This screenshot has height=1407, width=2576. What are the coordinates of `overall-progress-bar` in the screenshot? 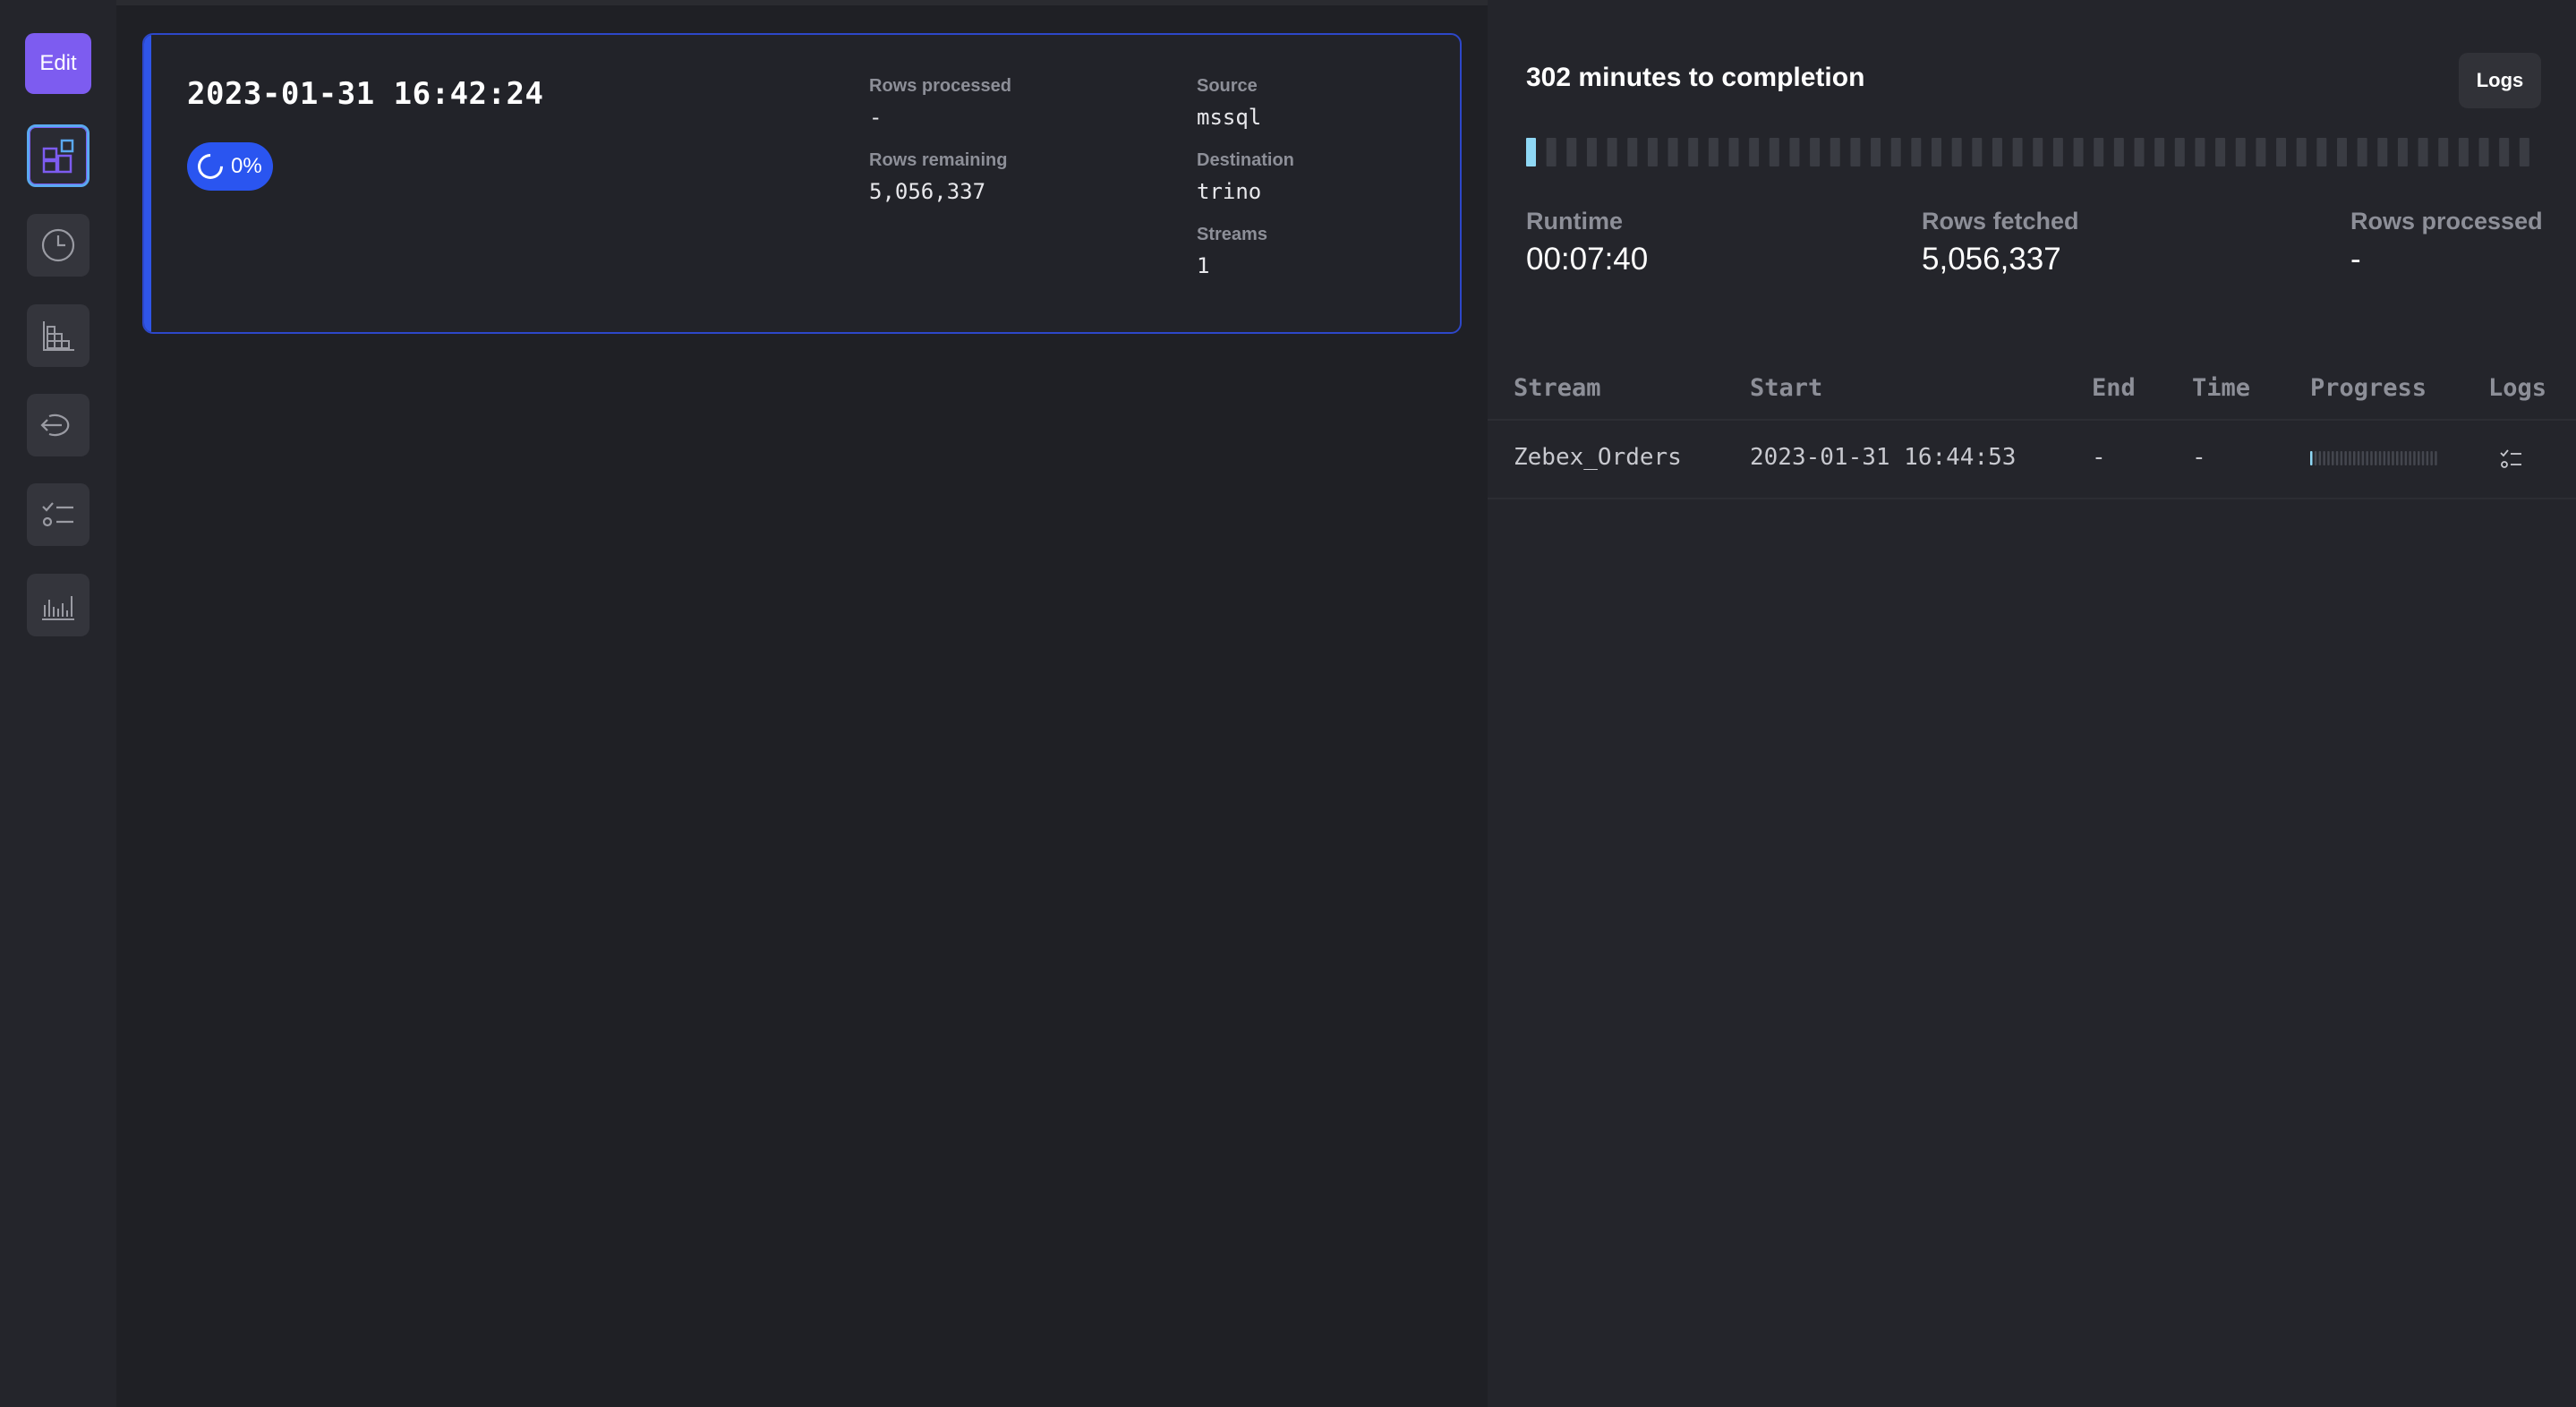 It's located at (2027, 152).